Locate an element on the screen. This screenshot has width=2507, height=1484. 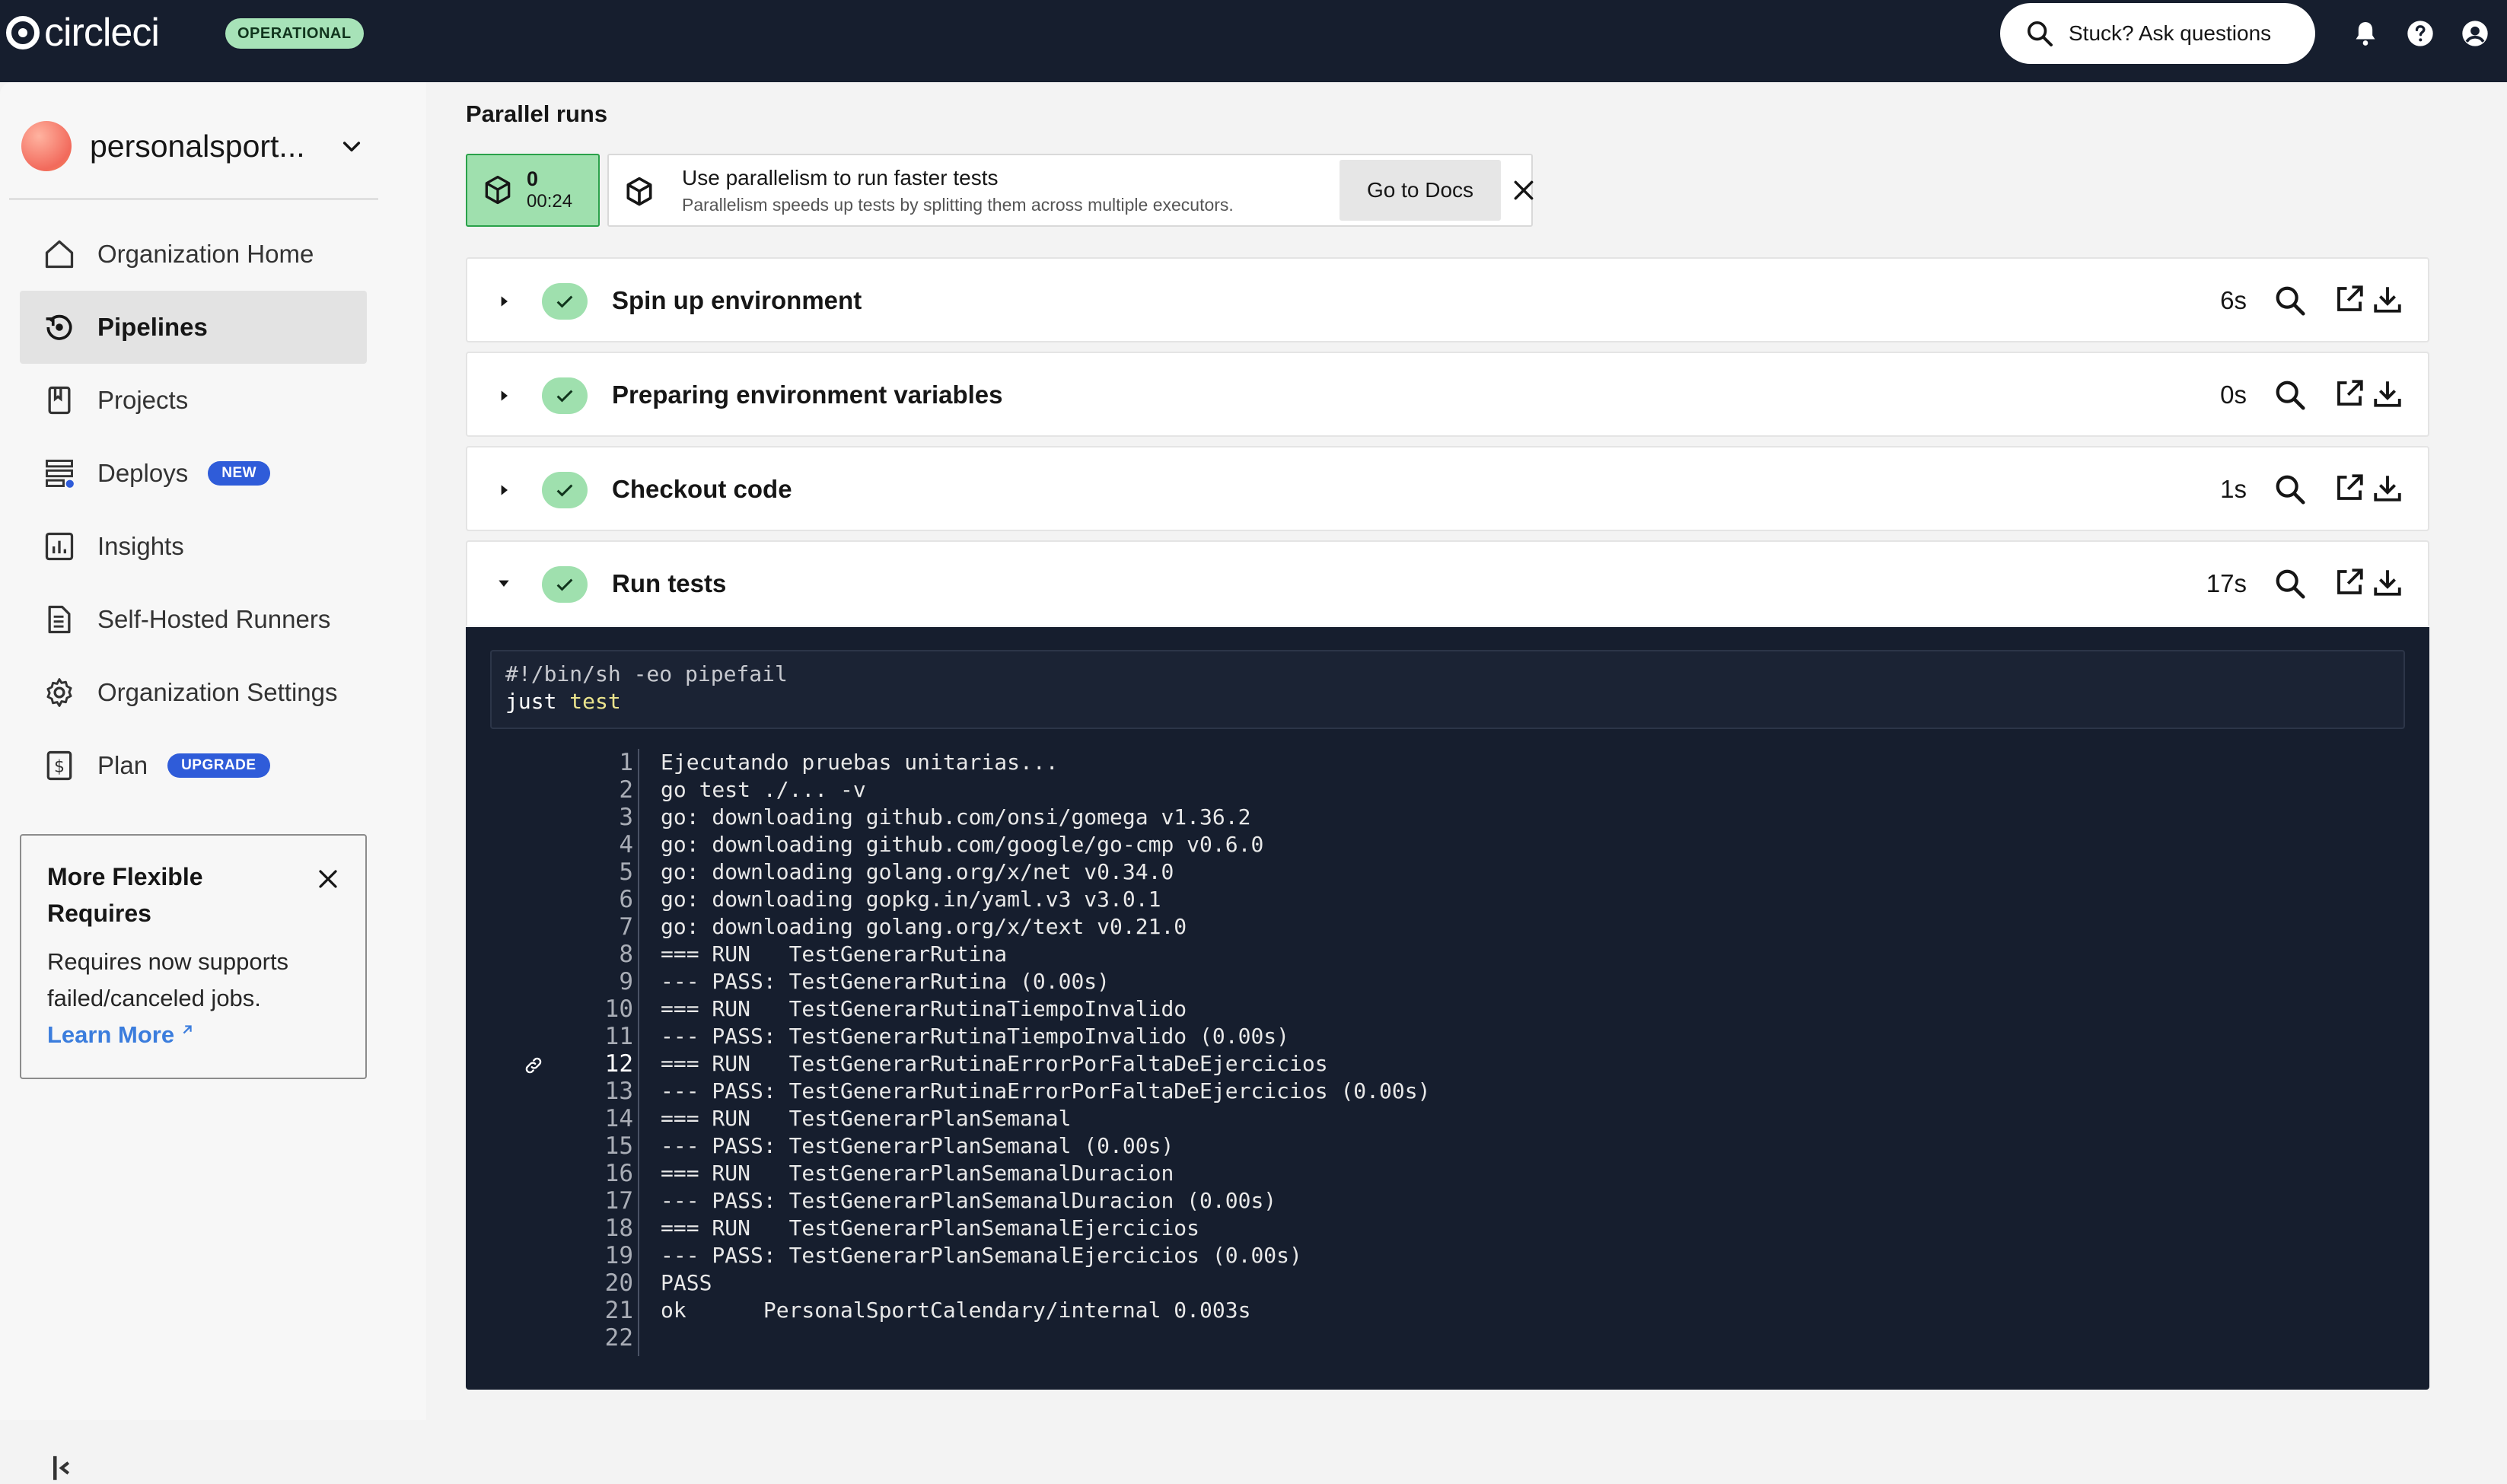
collapse-sidebar-icon is located at coordinates (61, 1468).